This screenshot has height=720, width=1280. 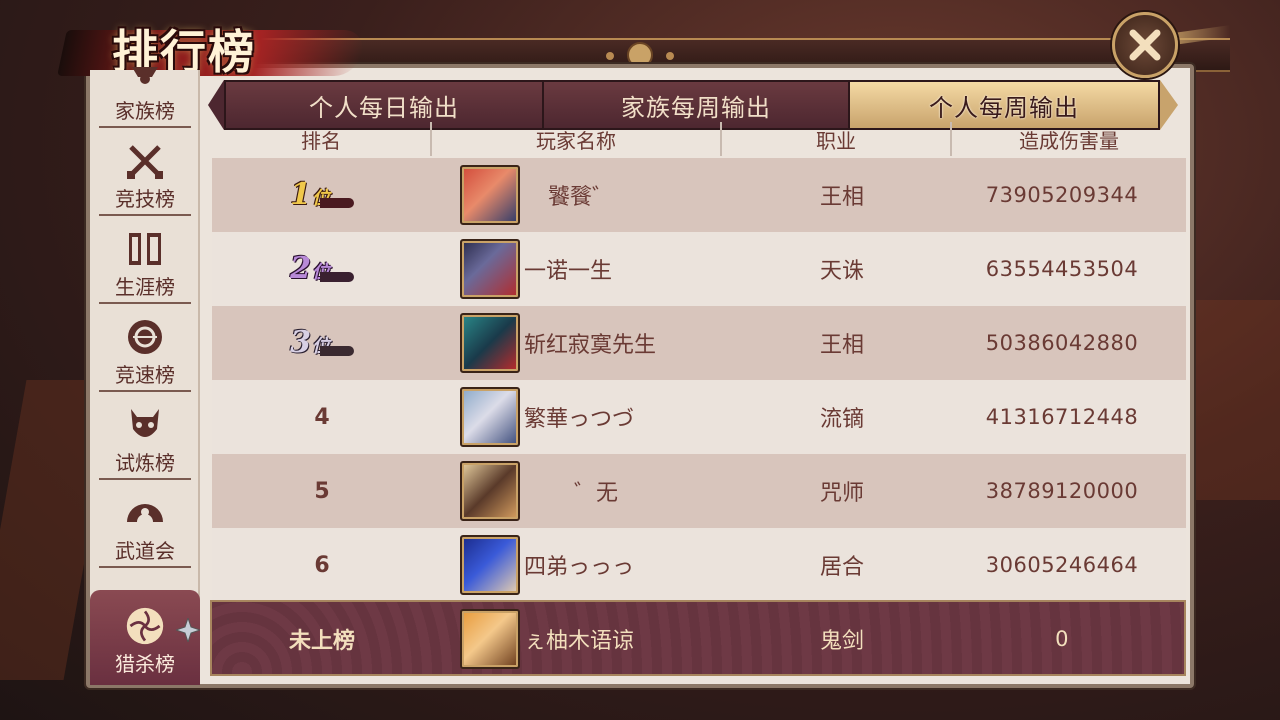 I want to click on rank-cell: 3 位, so click(x=322, y=343).